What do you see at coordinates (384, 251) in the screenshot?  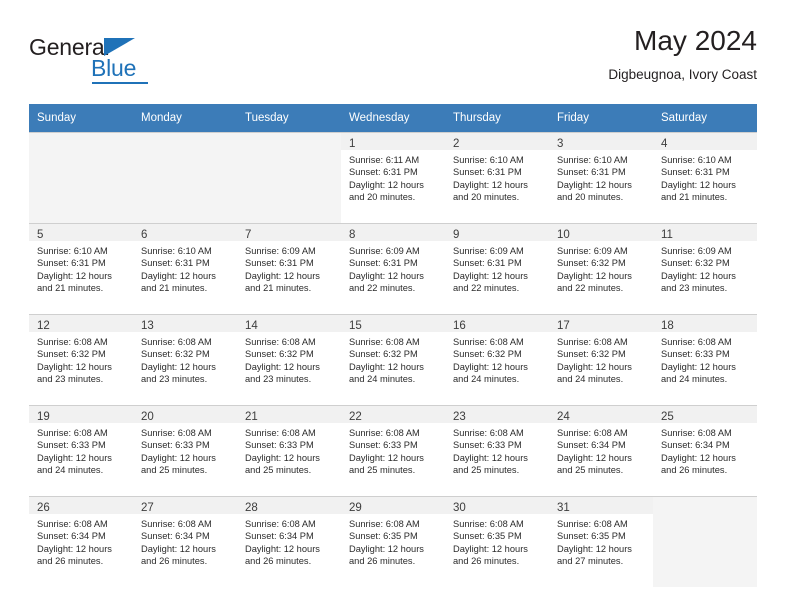 I see `sunrise-text: Sunrise: 6:09 AM` at bounding box center [384, 251].